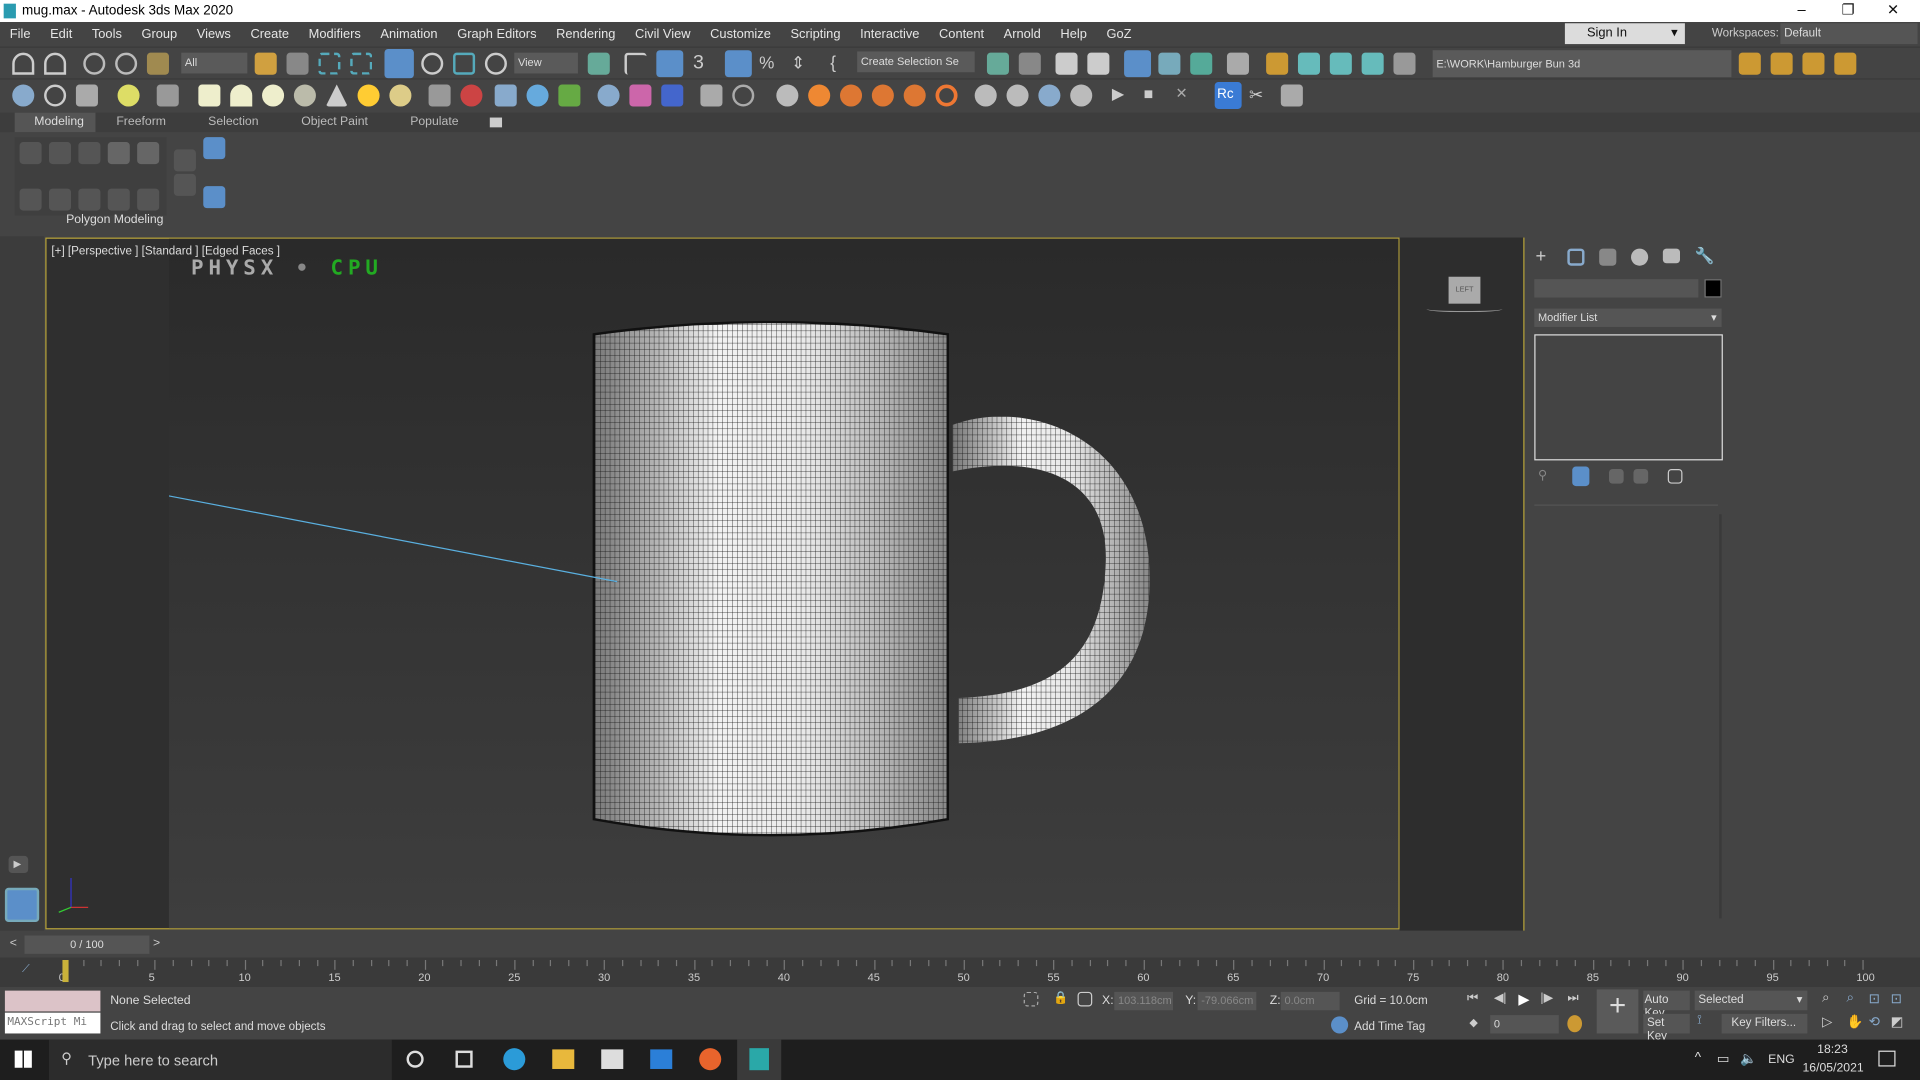  Describe the element at coordinates (65, 971) in the screenshot. I see `current-frame-marker` at that location.